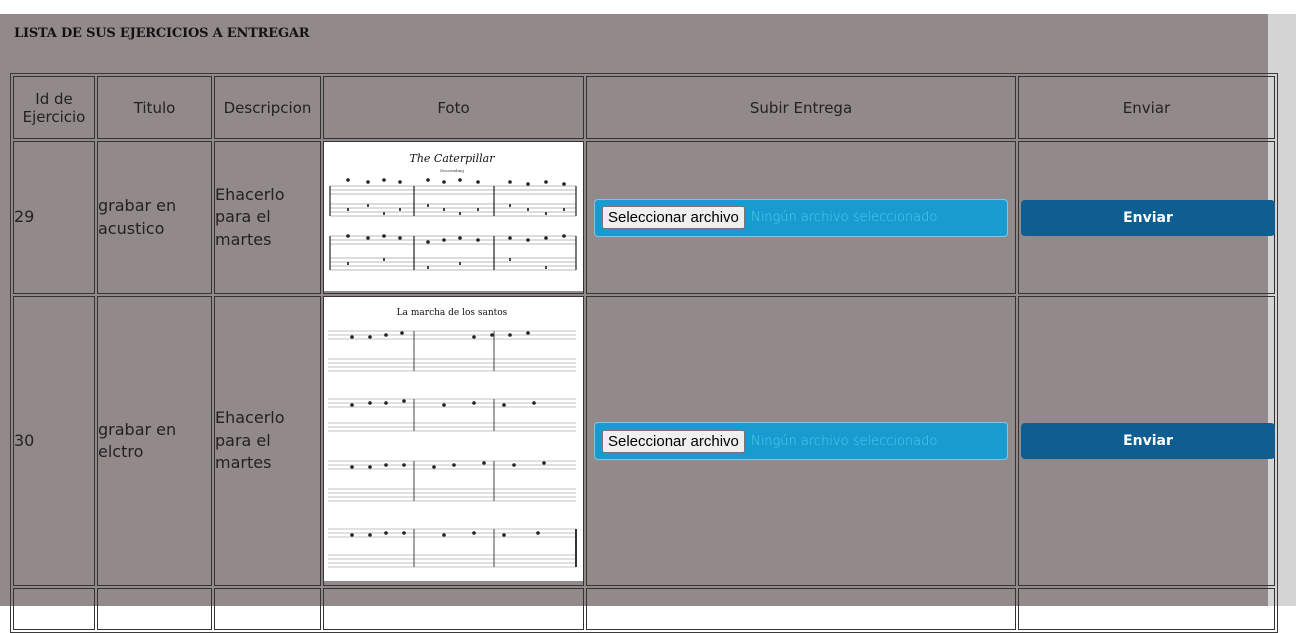 The height and width of the screenshot is (633, 1296). Describe the element at coordinates (801, 609) in the screenshot. I see `cell-upload` at that location.